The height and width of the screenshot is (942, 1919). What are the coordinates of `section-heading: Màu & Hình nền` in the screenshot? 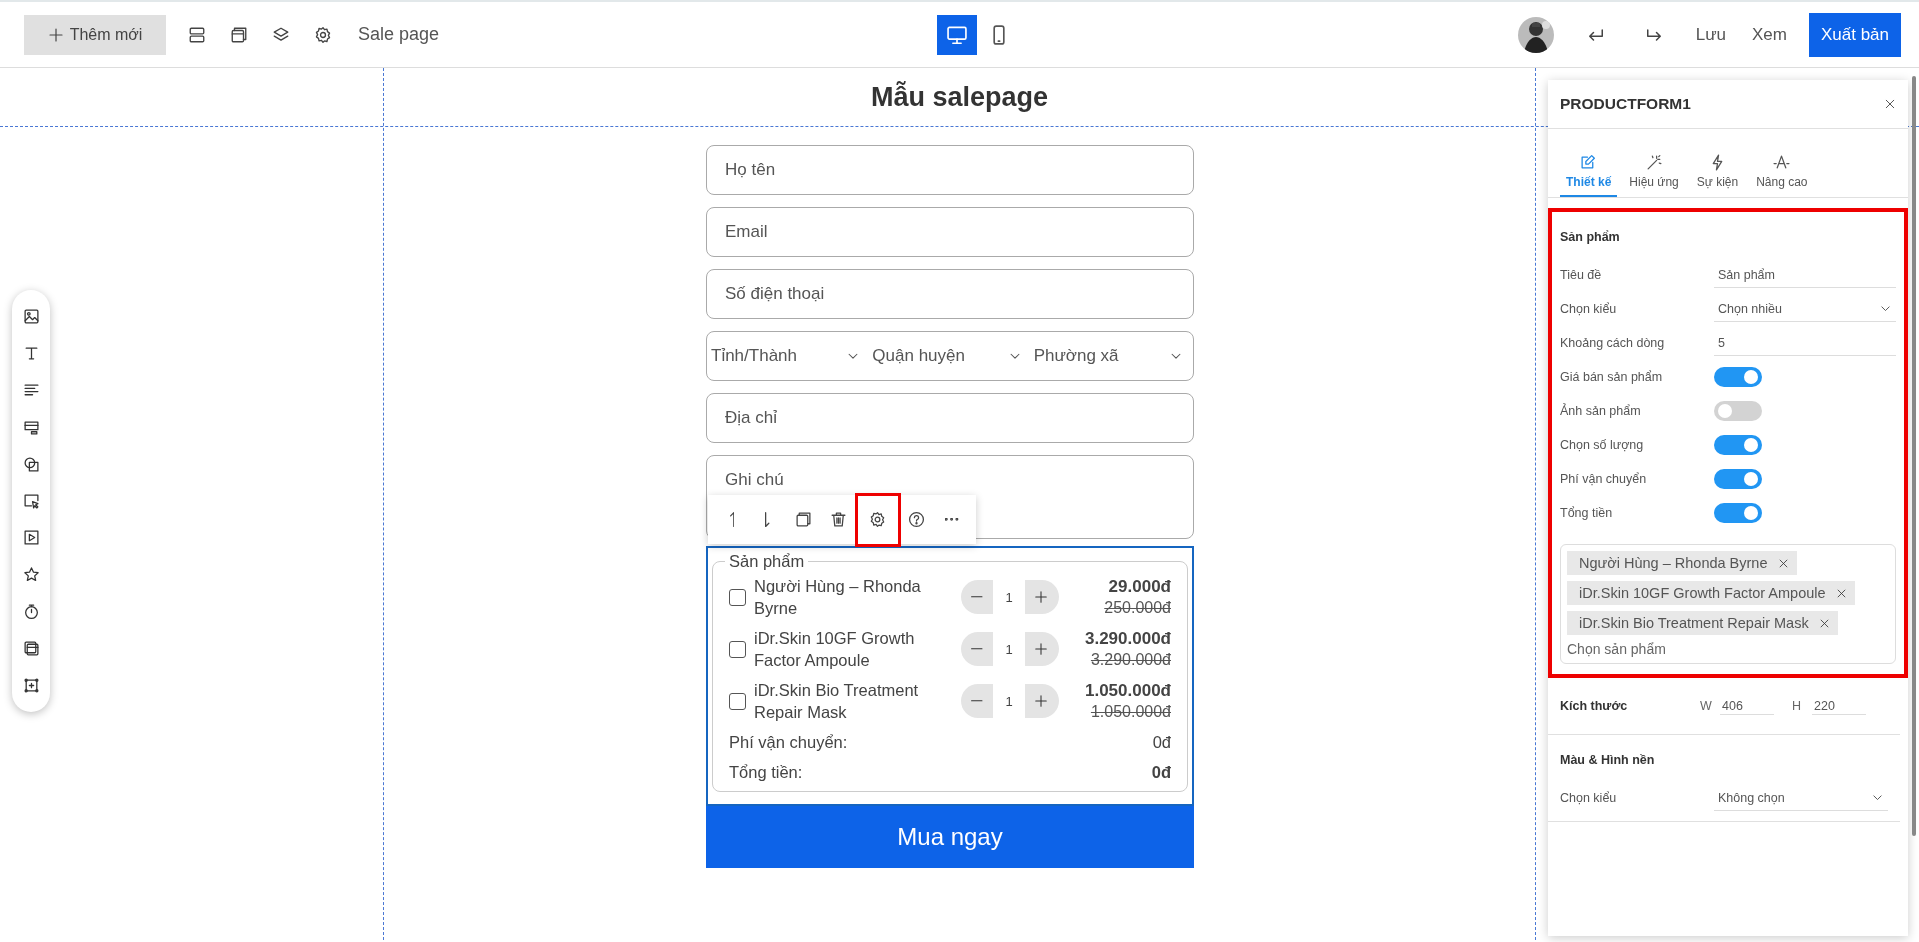 It's located at (1608, 760).